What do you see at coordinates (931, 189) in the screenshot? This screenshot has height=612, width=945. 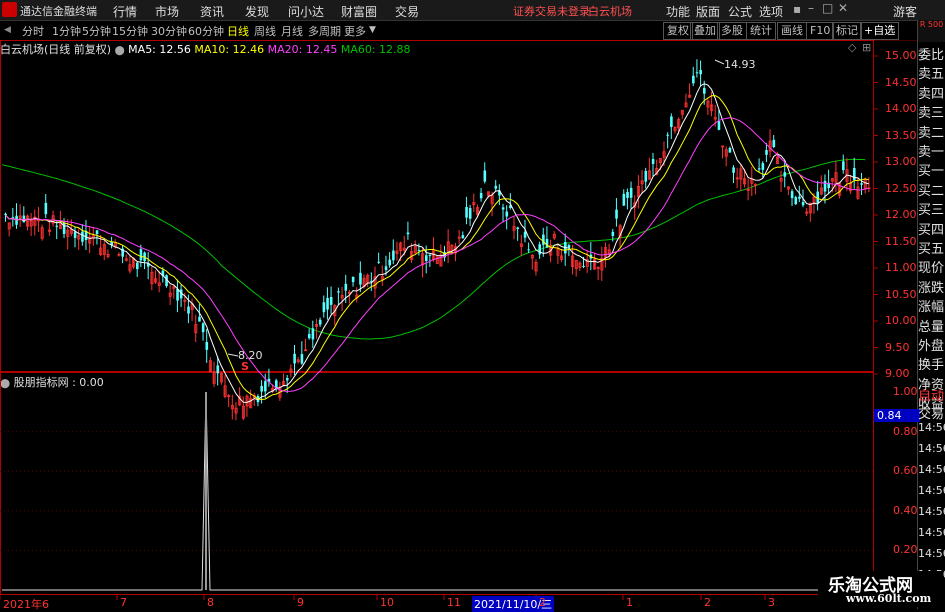 I see `side-panel-item: 买二` at bounding box center [931, 189].